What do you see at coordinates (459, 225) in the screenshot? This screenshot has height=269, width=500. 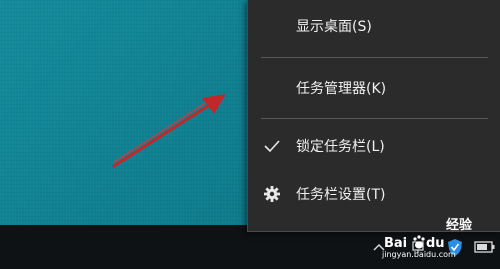 I see `watermark-word: 经验` at bounding box center [459, 225].